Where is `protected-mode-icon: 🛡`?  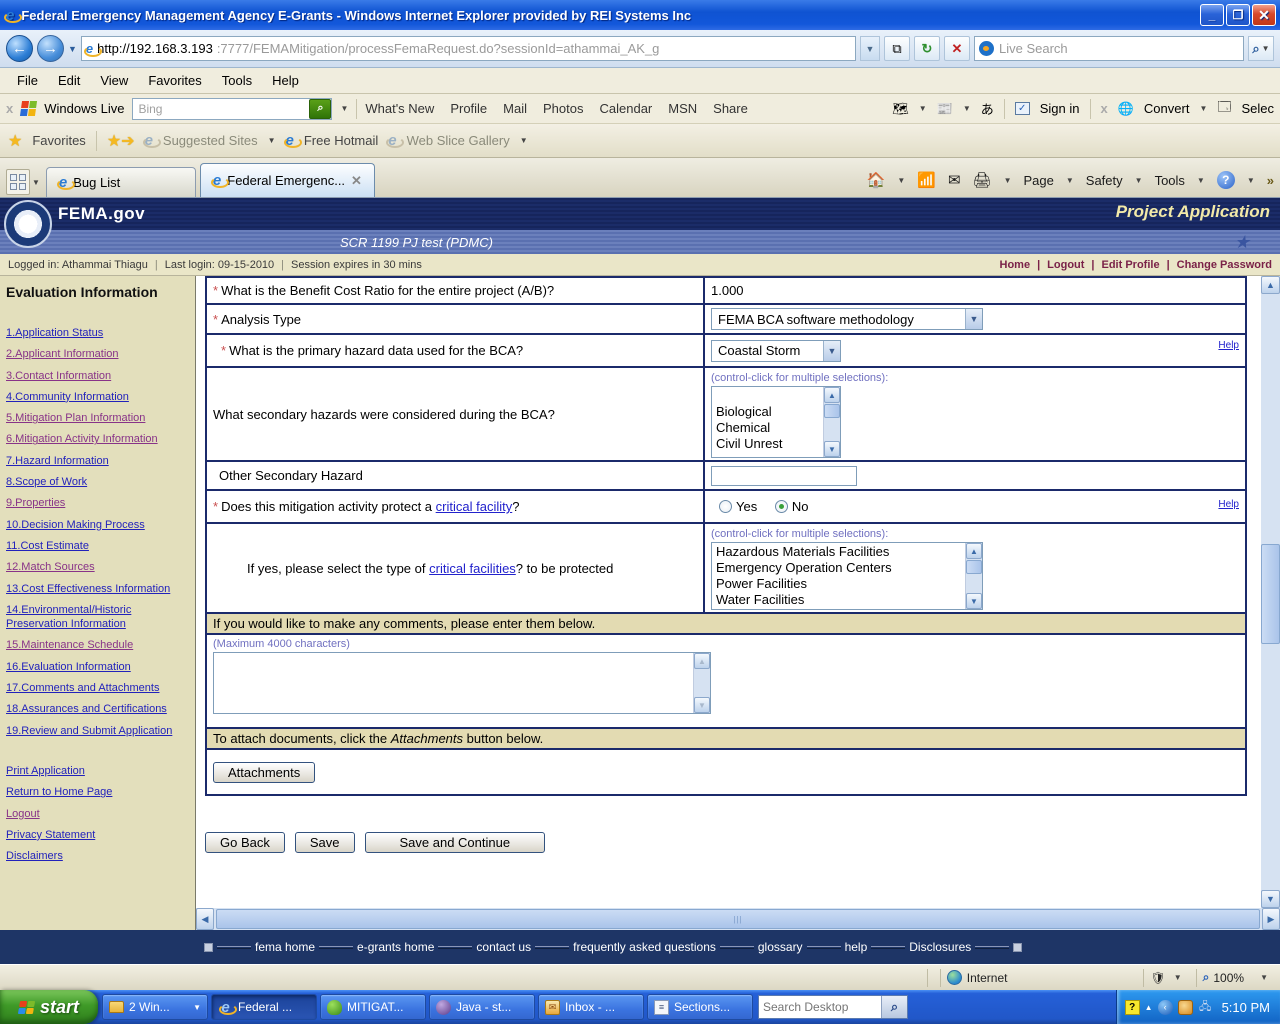
protected-mode-icon: 🛡 is located at coordinates (1157, 978).